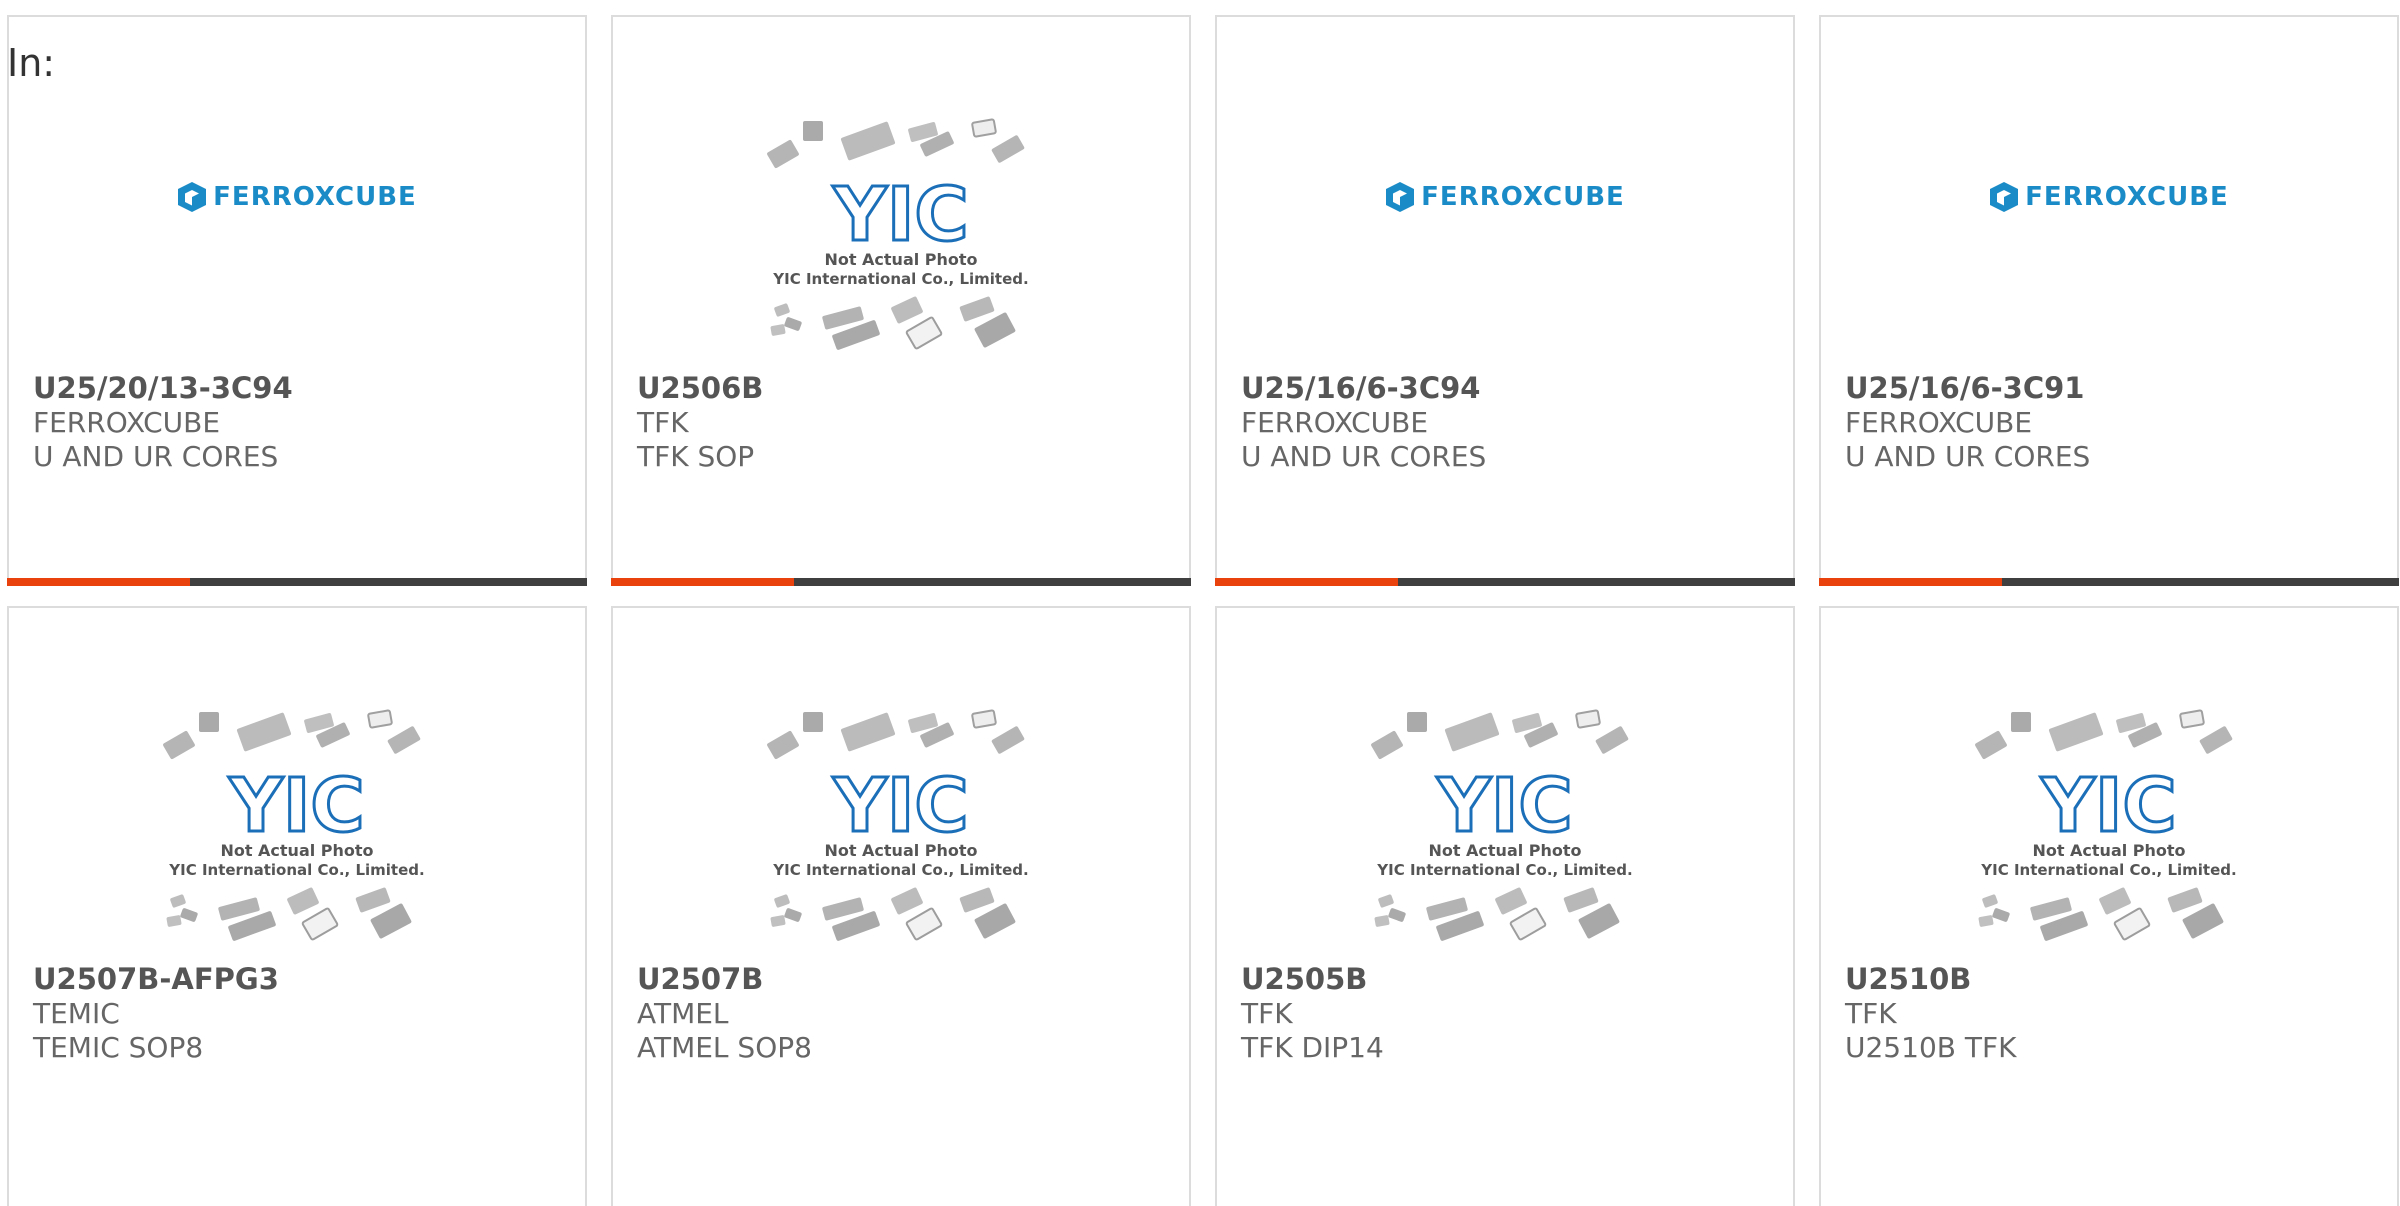  I want to click on product-name: U25/16/6-3C94, so click(1360, 388).